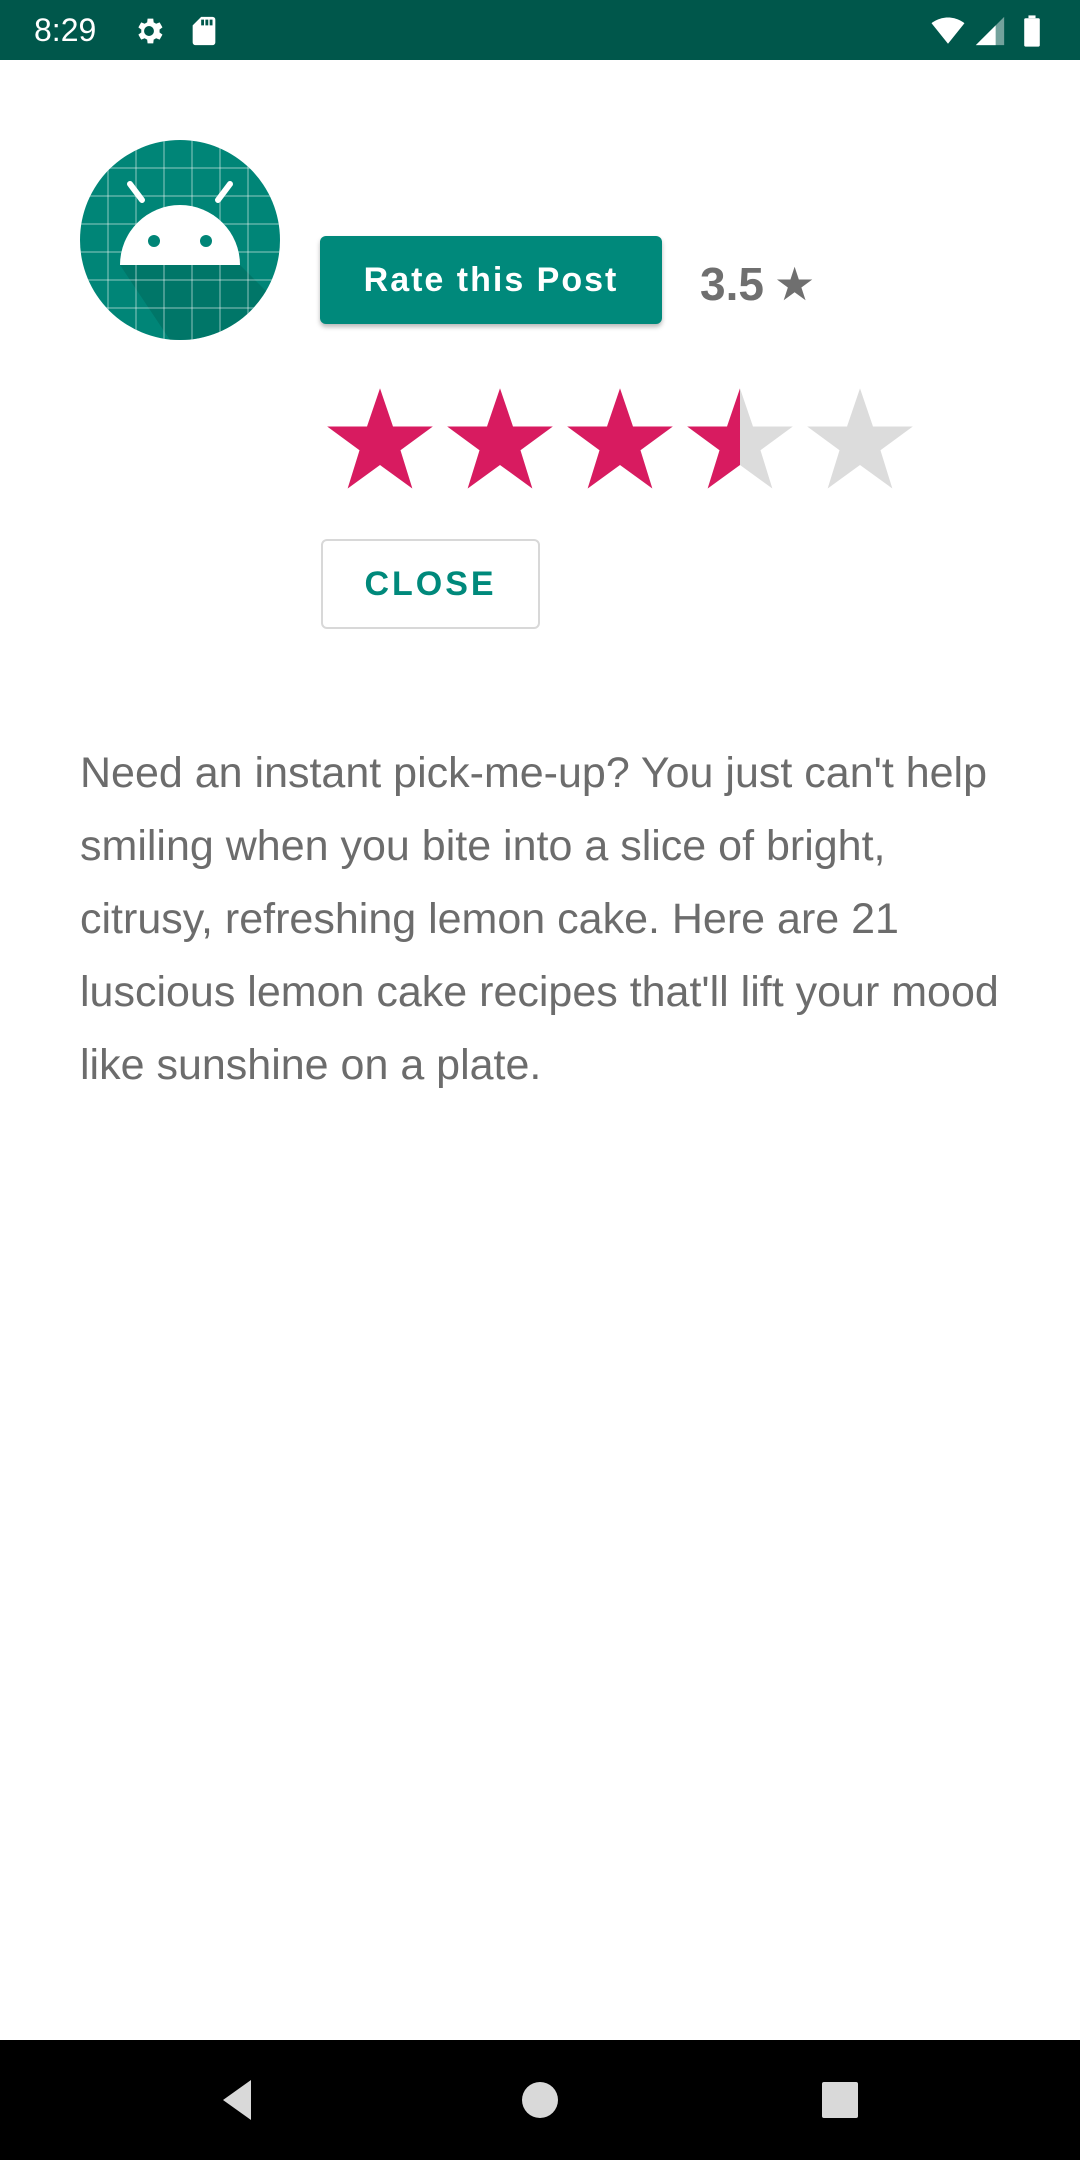 This screenshot has height=2160, width=1080. I want to click on signal-icon, so click(990, 31).